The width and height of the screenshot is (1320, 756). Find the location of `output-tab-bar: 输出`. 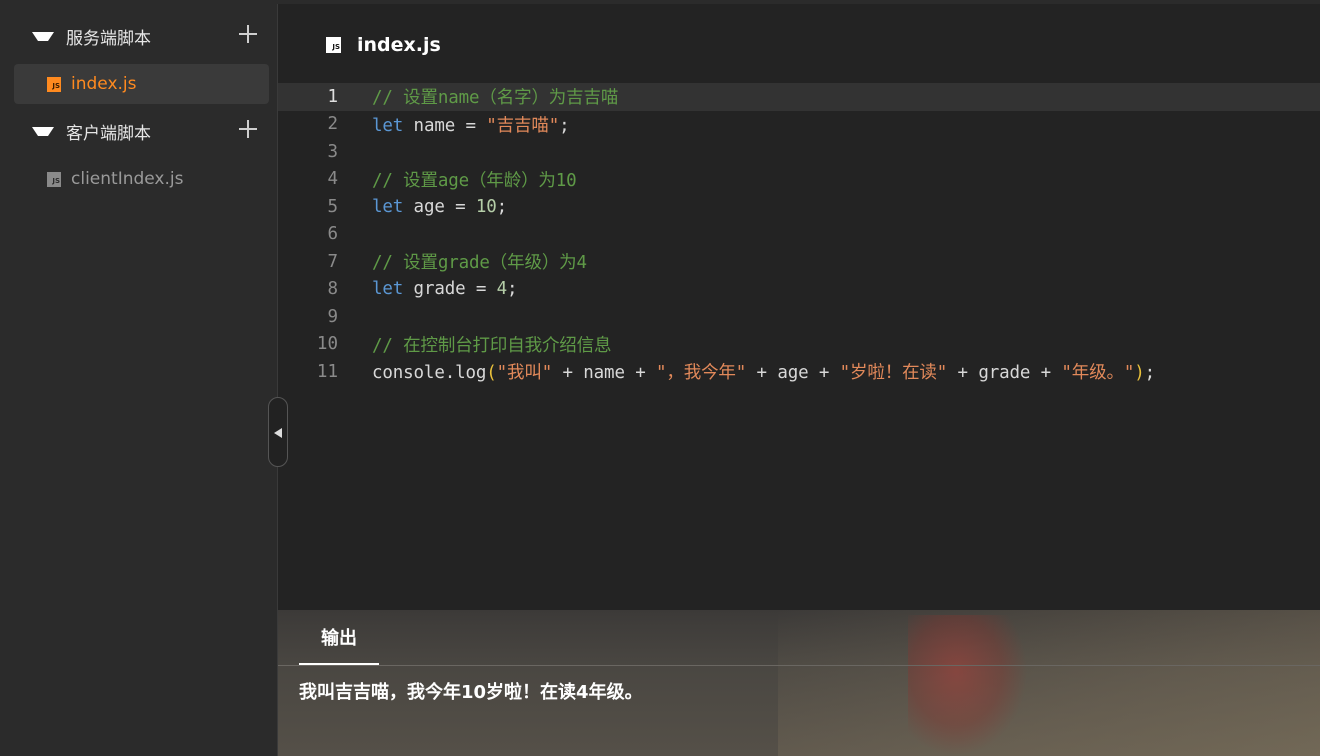

output-tab-bar: 输出 is located at coordinates (799, 638).